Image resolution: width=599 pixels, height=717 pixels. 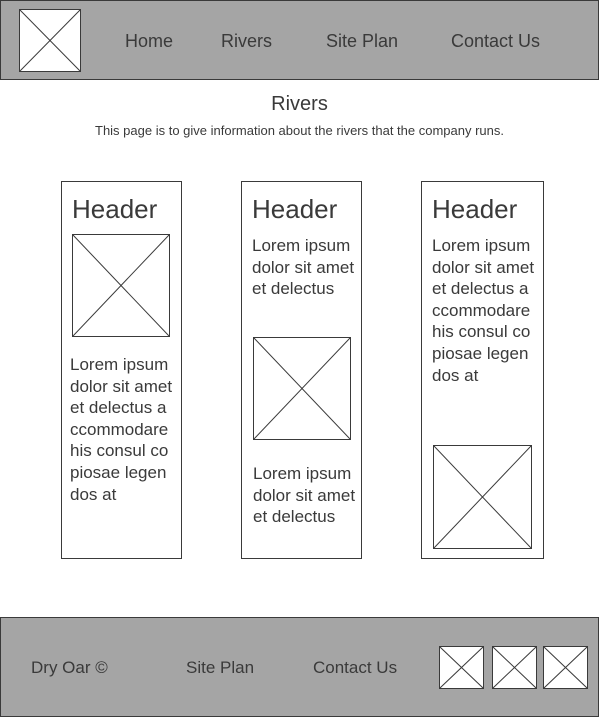 I want to click on logo-placeholder-icon, so click(x=50, y=40).